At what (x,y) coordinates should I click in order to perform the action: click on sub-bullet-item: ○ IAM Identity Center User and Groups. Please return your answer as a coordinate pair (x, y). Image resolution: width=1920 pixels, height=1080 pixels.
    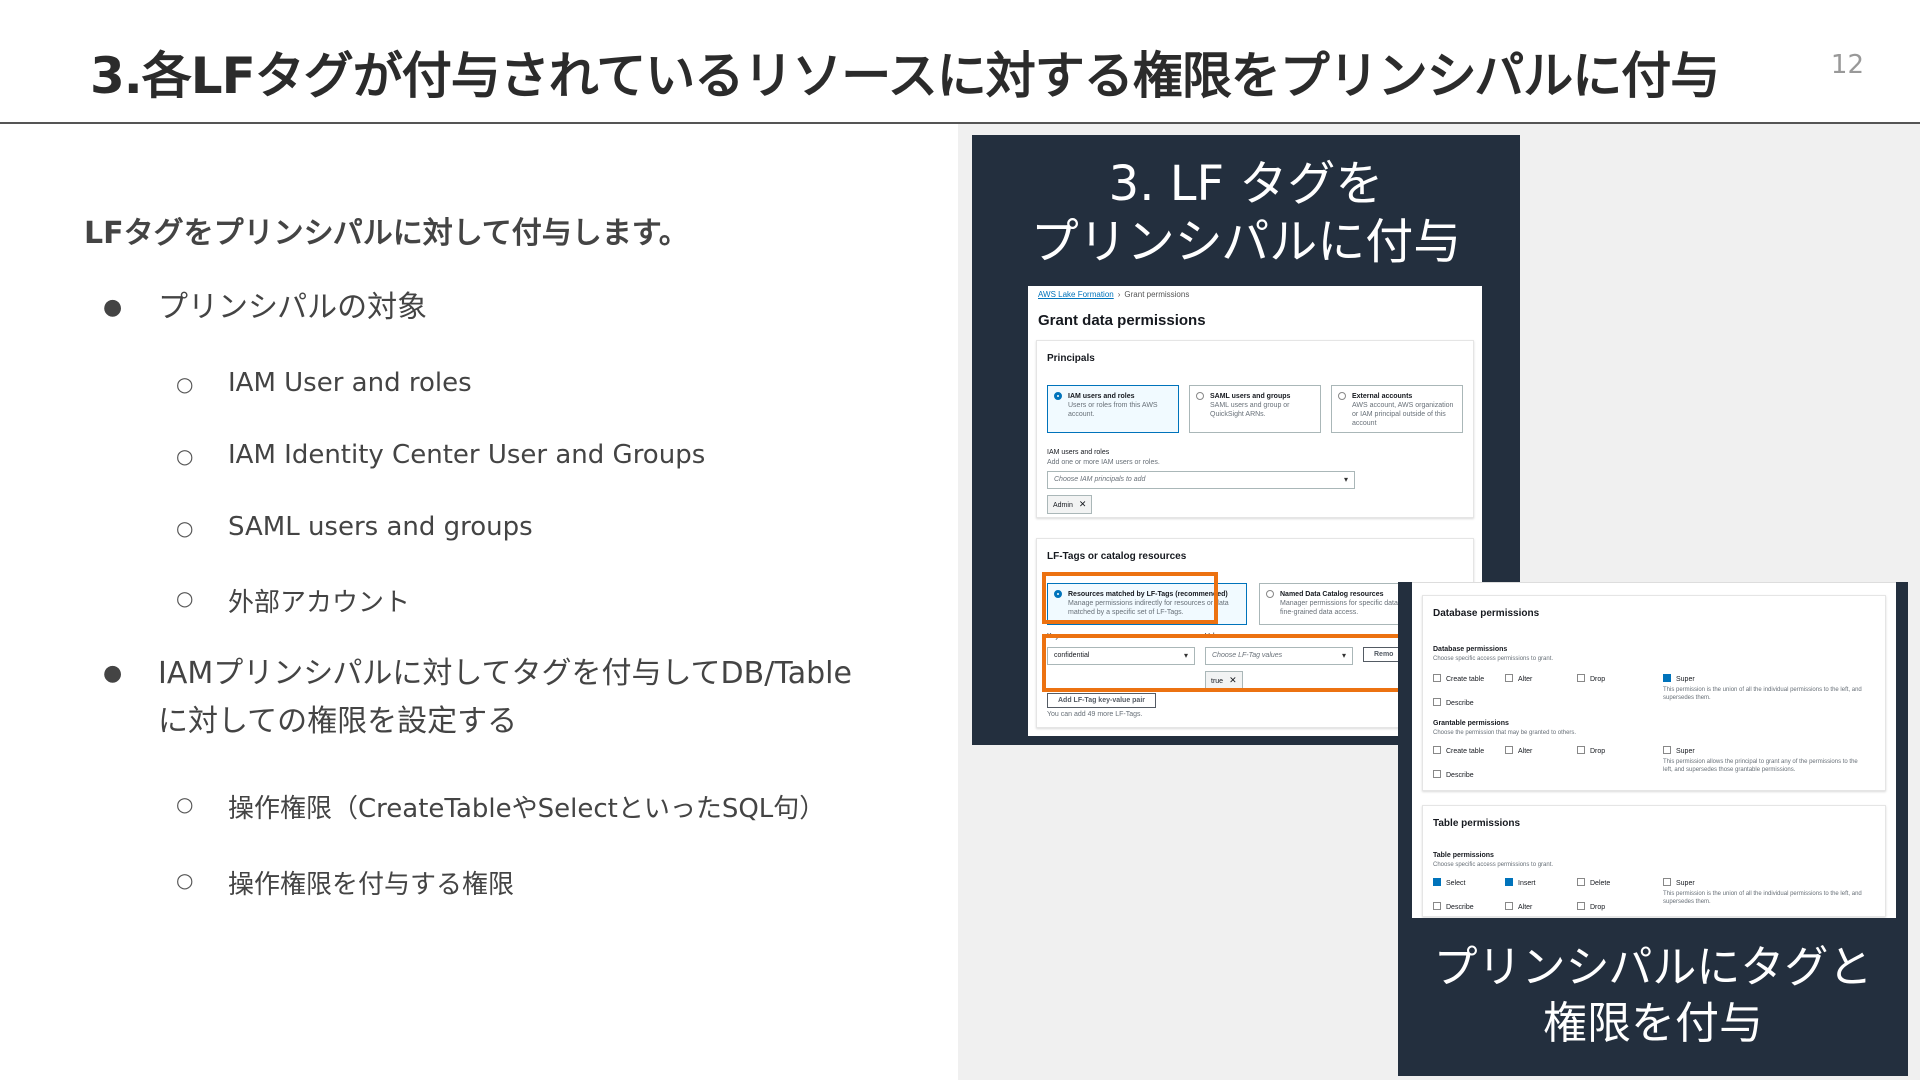
    Looking at the image, I should click on (441, 455).